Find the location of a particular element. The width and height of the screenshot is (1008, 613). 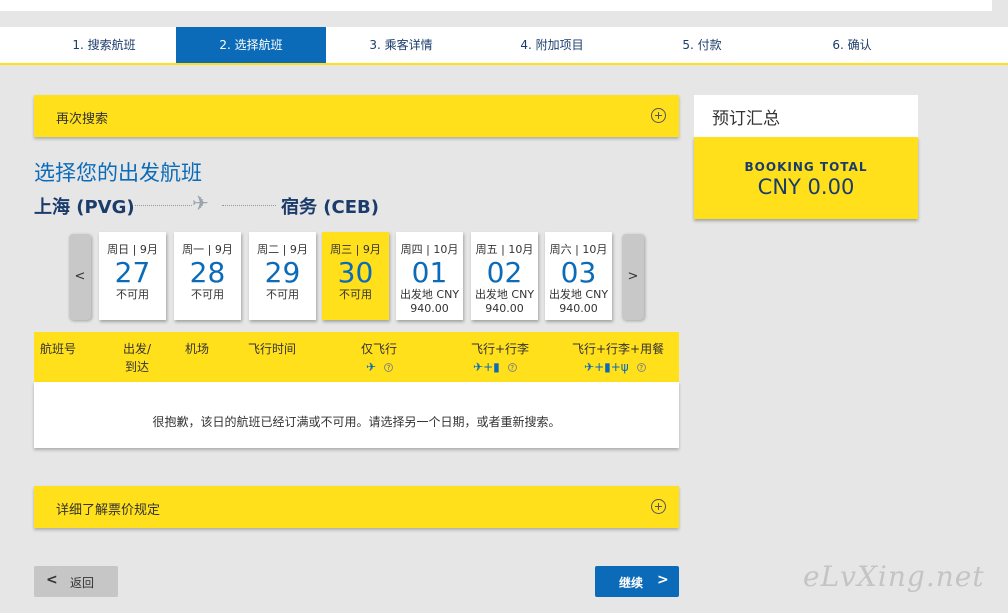

step-search-flights: 1. 搜索航班 is located at coordinates (104, 45).